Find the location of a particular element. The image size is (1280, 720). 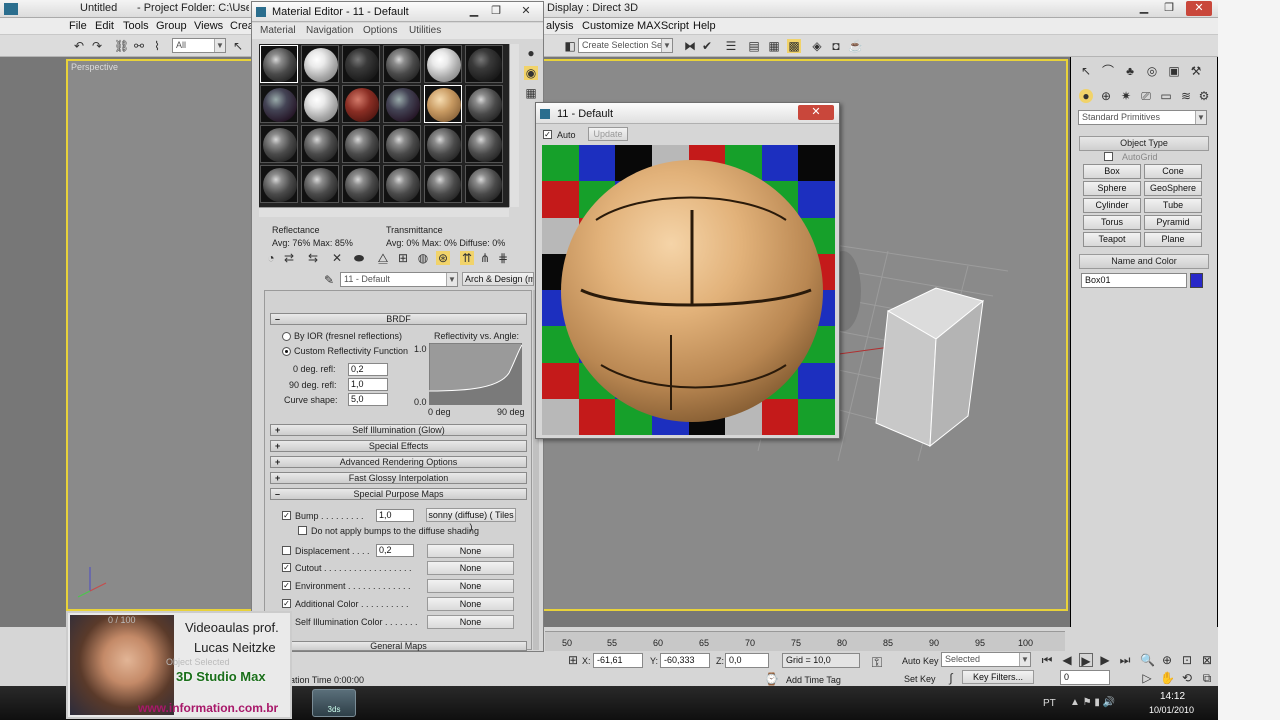

material-editor-icon: ▩ is located at coordinates (794, 46).